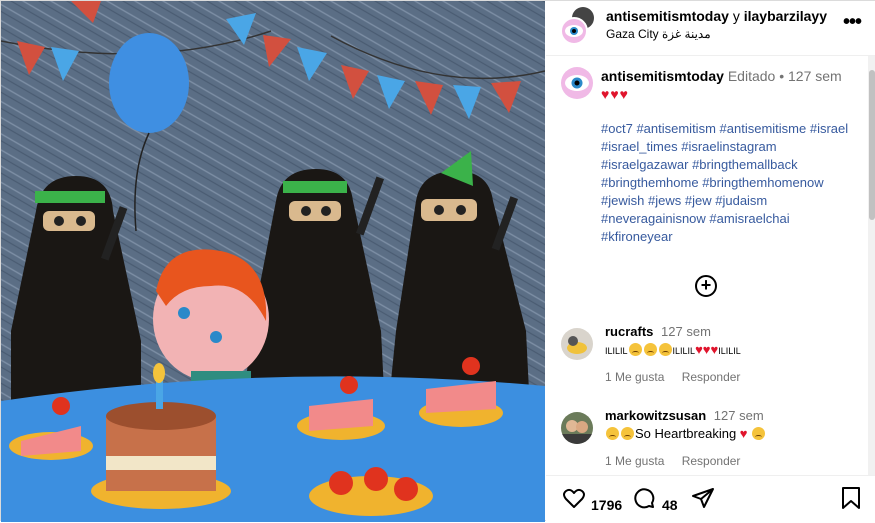  I want to click on hashtag-link: #oct7, so click(617, 128).